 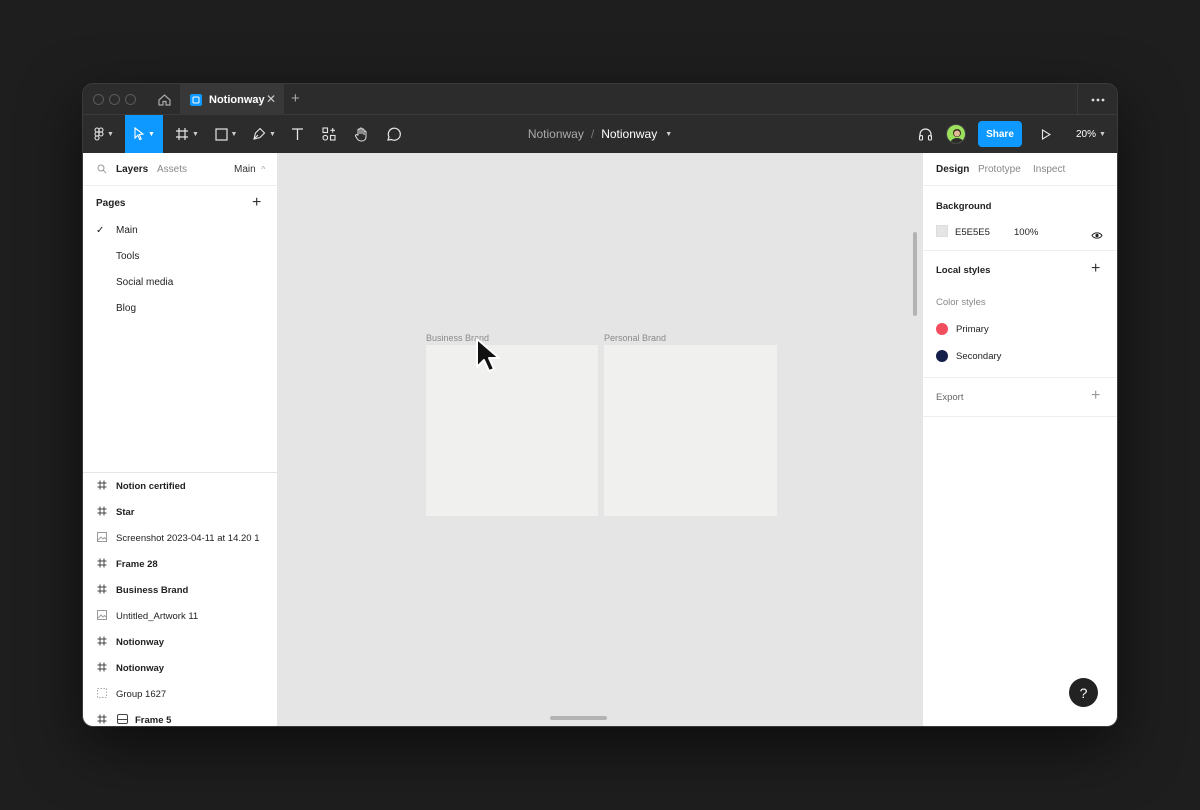 What do you see at coordinates (512, 430) in the screenshot?
I see `frame-business-brand` at bounding box center [512, 430].